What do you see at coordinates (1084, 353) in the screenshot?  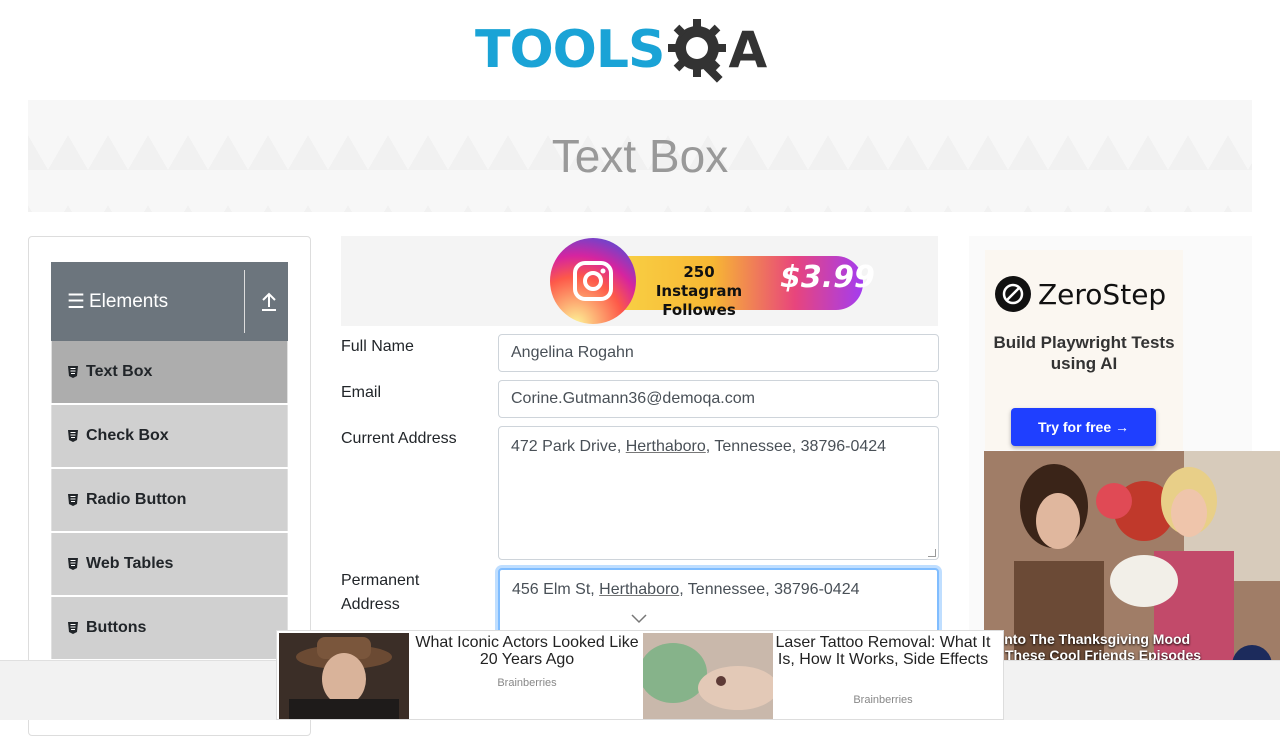 I see `zerostep-tagline: Build Playwright Tests using AI` at bounding box center [1084, 353].